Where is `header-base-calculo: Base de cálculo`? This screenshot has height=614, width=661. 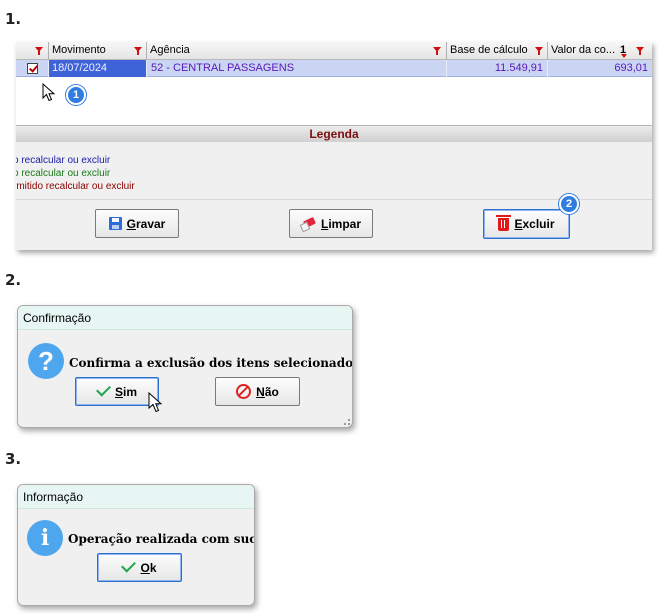 header-base-calculo: Base de cálculo is located at coordinates (497, 51).